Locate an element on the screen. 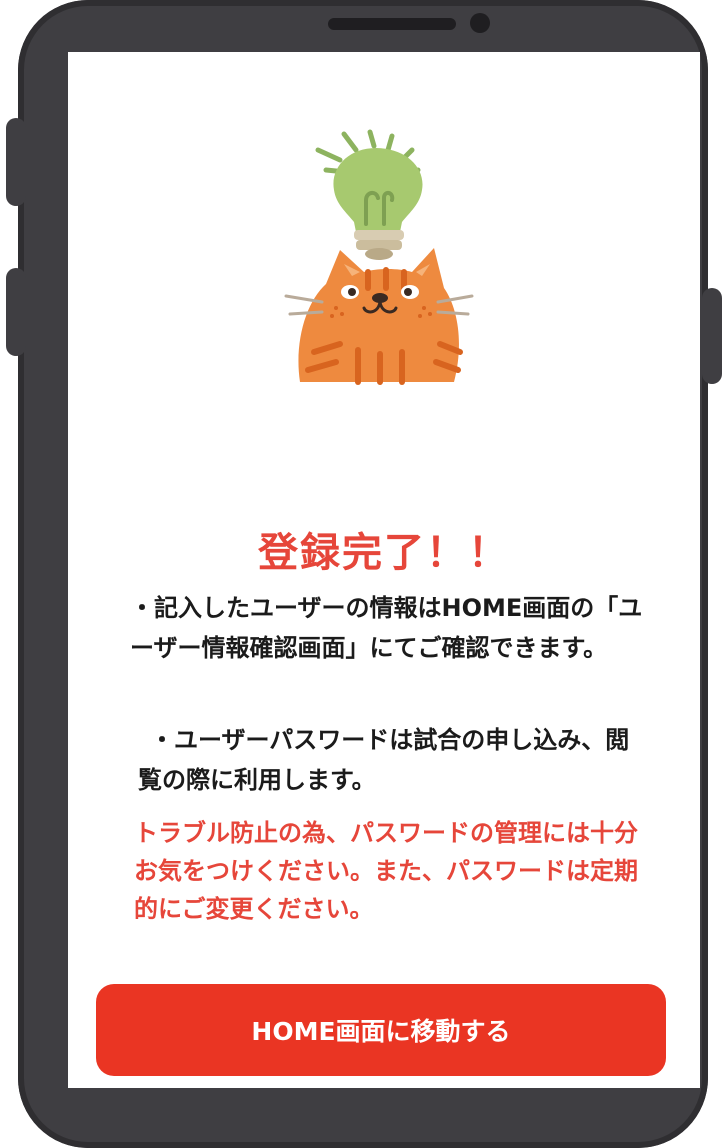 This screenshot has width=728, height=1148. side-button-left-lower is located at coordinates (16, 312).